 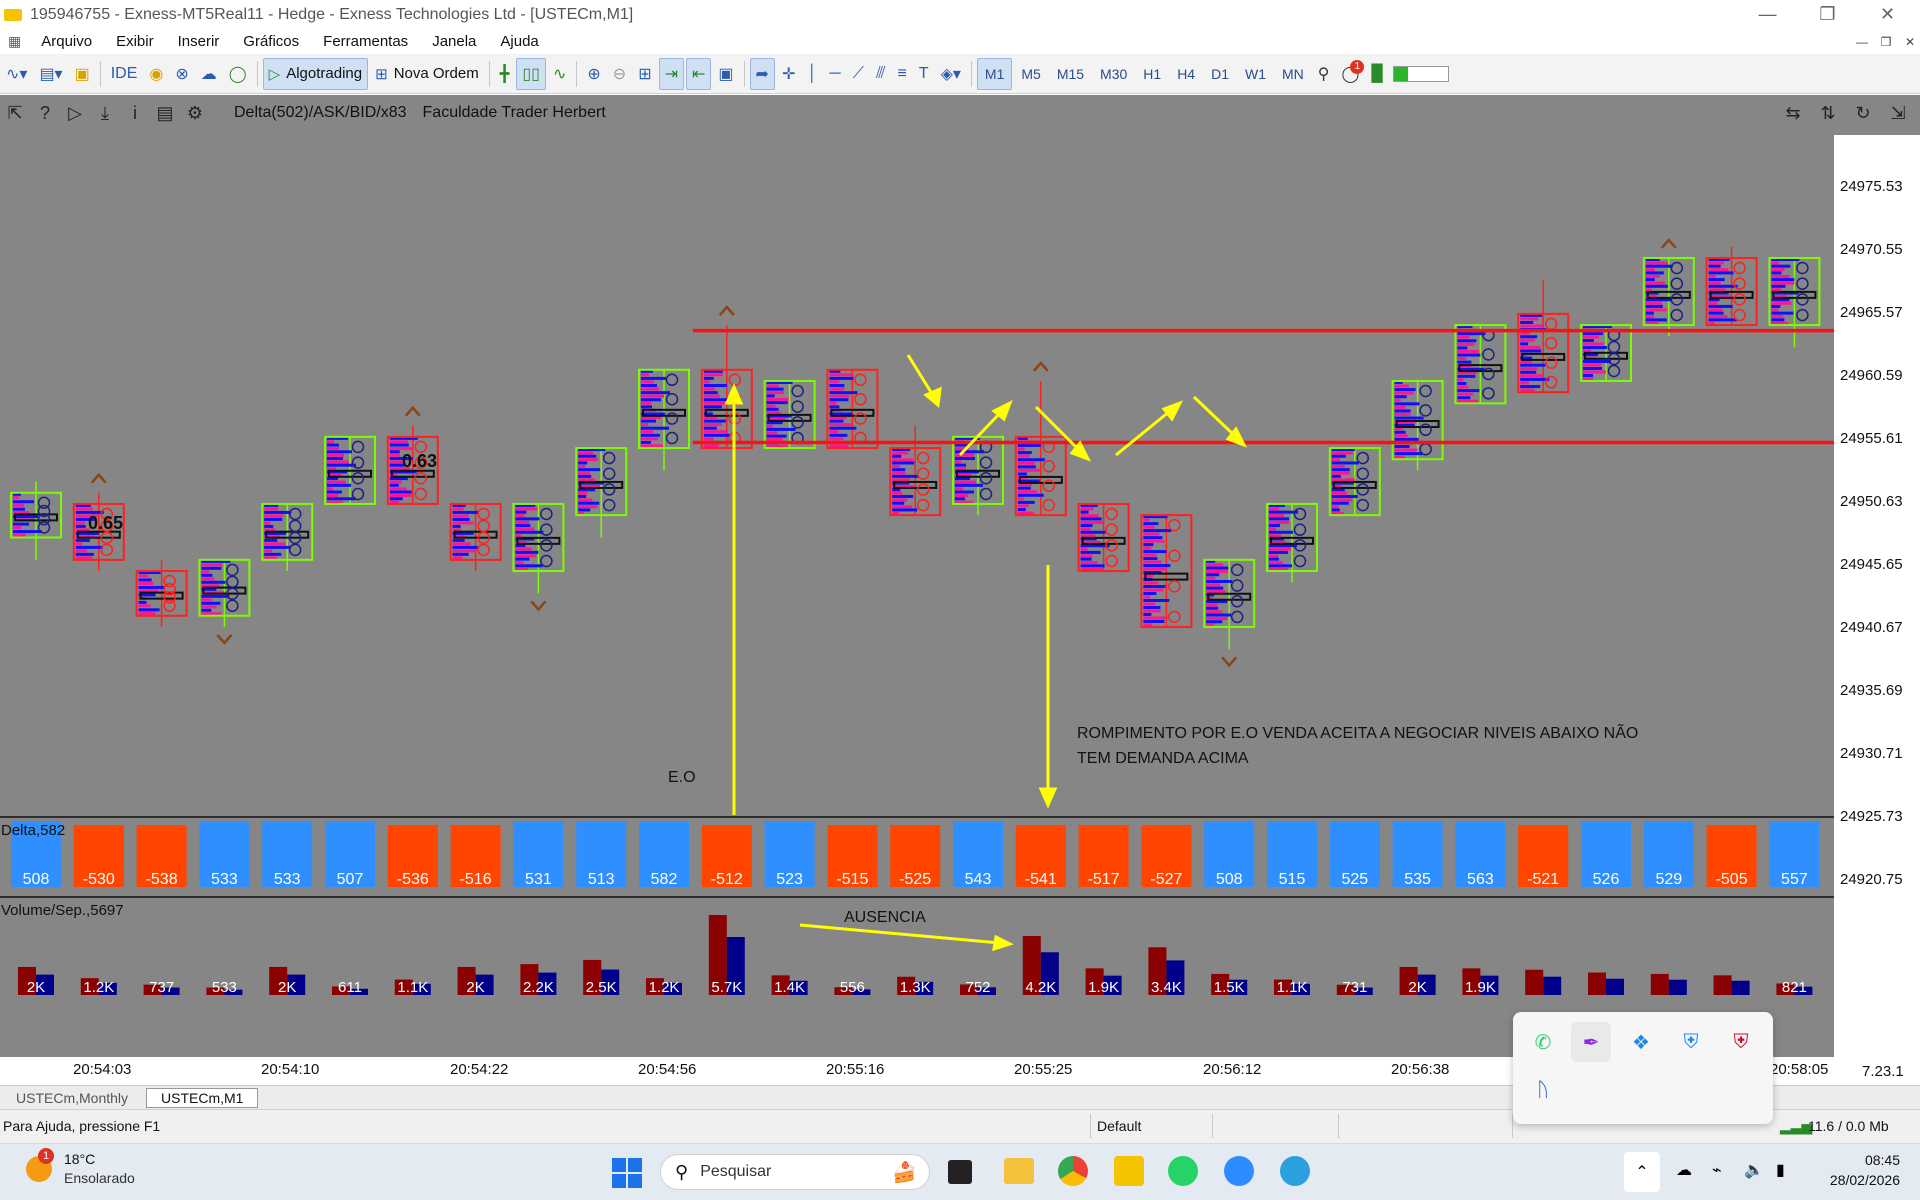 What do you see at coordinates (951, 74) in the screenshot?
I see `shapes-dropdown-icon: ◈▾` at bounding box center [951, 74].